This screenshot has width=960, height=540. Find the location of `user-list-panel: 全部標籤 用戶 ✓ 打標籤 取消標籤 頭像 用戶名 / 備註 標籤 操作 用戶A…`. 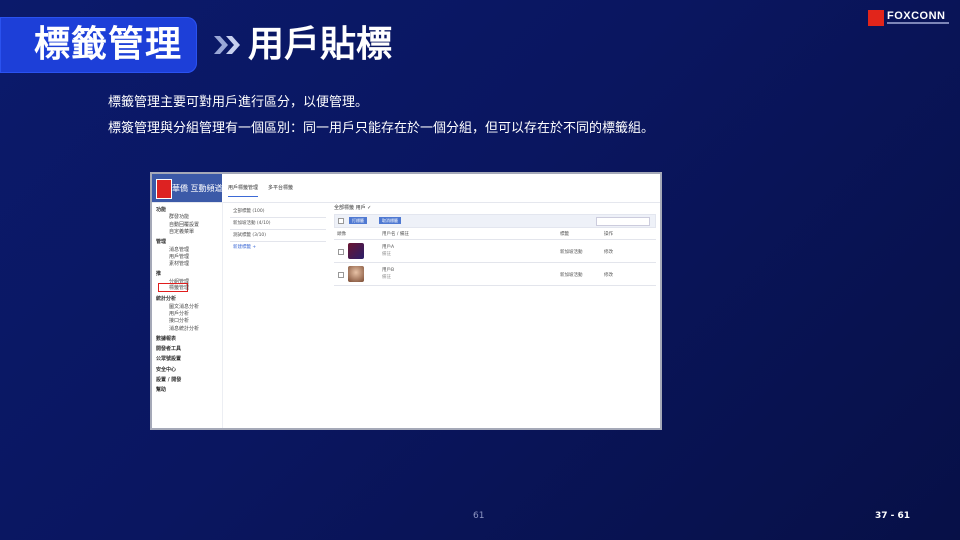

user-list-panel: 全部標籤 用戶 ✓ 打標籤 取消標籤 頭像 用戶名 / 備註 標籤 操作 用戶A… is located at coordinates (495, 245).